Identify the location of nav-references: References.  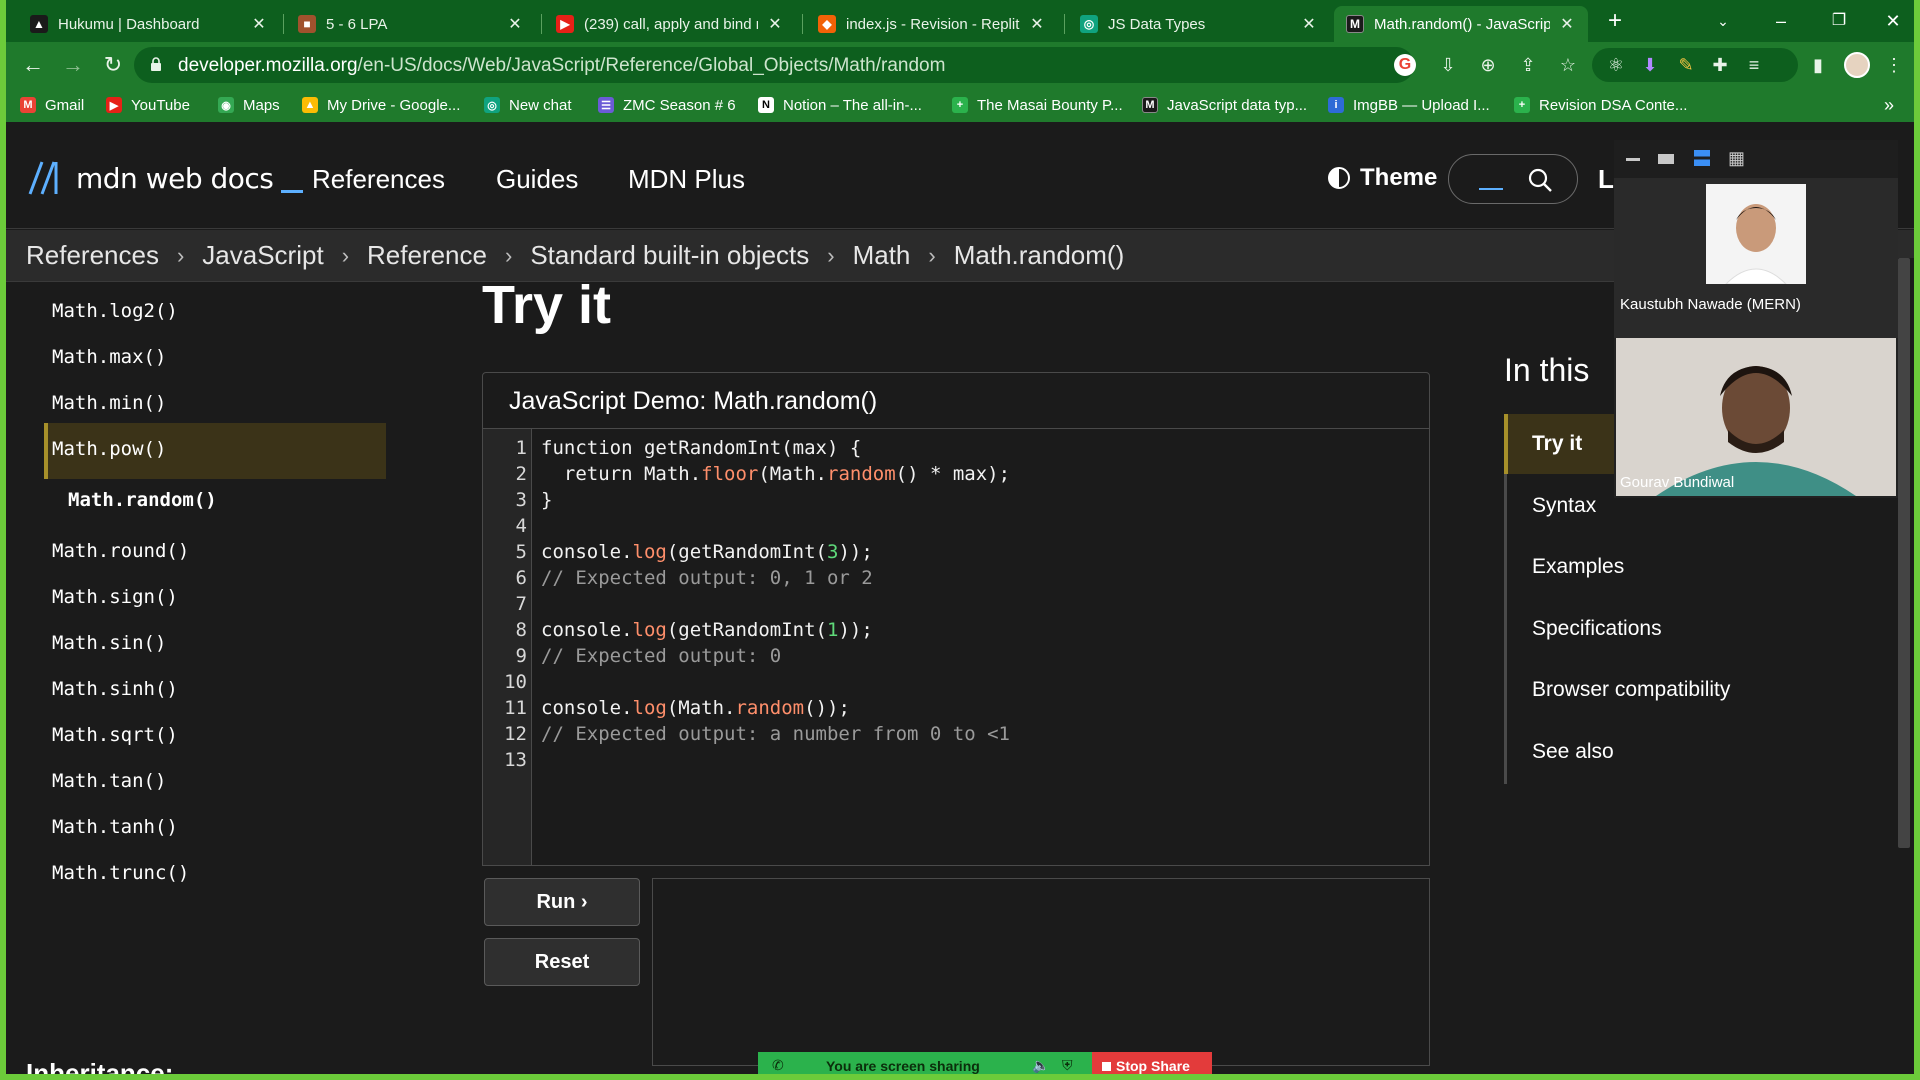
(378, 179).